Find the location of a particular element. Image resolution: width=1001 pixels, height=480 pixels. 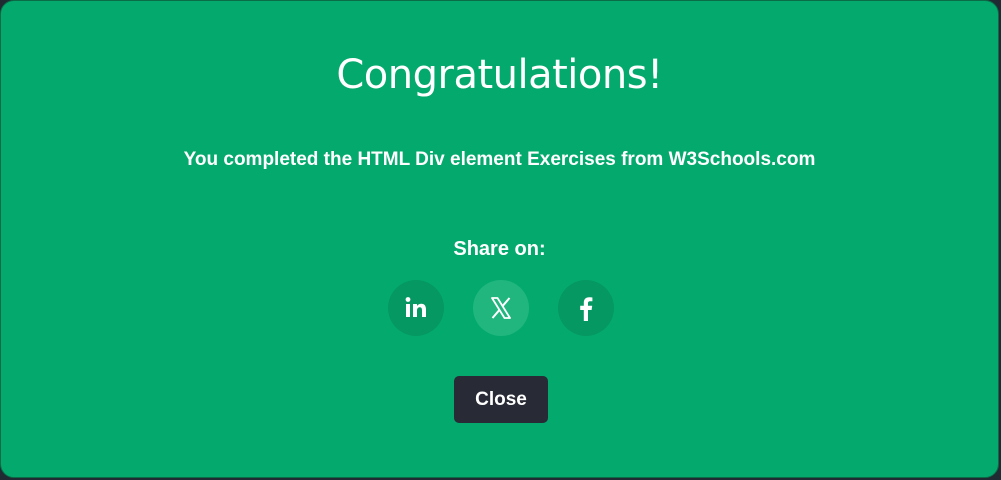

facebook-icon is located at coordinates (586, 308).